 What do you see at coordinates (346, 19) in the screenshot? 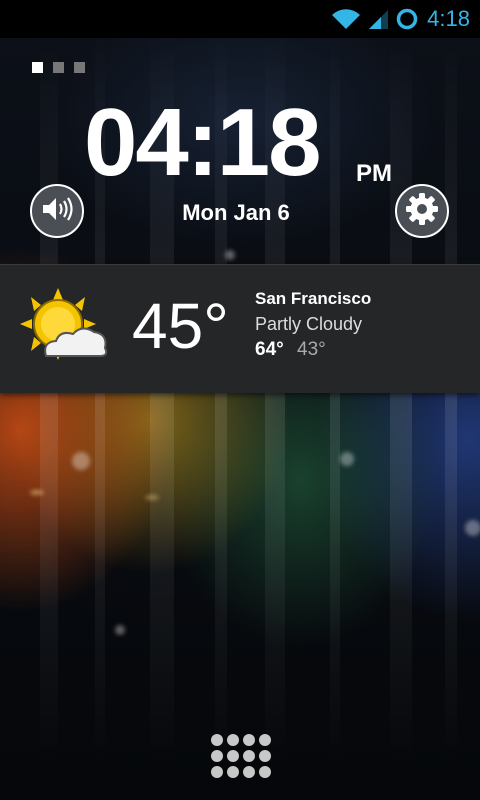
I see `wifi-icon` at bounding box center [346, 19].